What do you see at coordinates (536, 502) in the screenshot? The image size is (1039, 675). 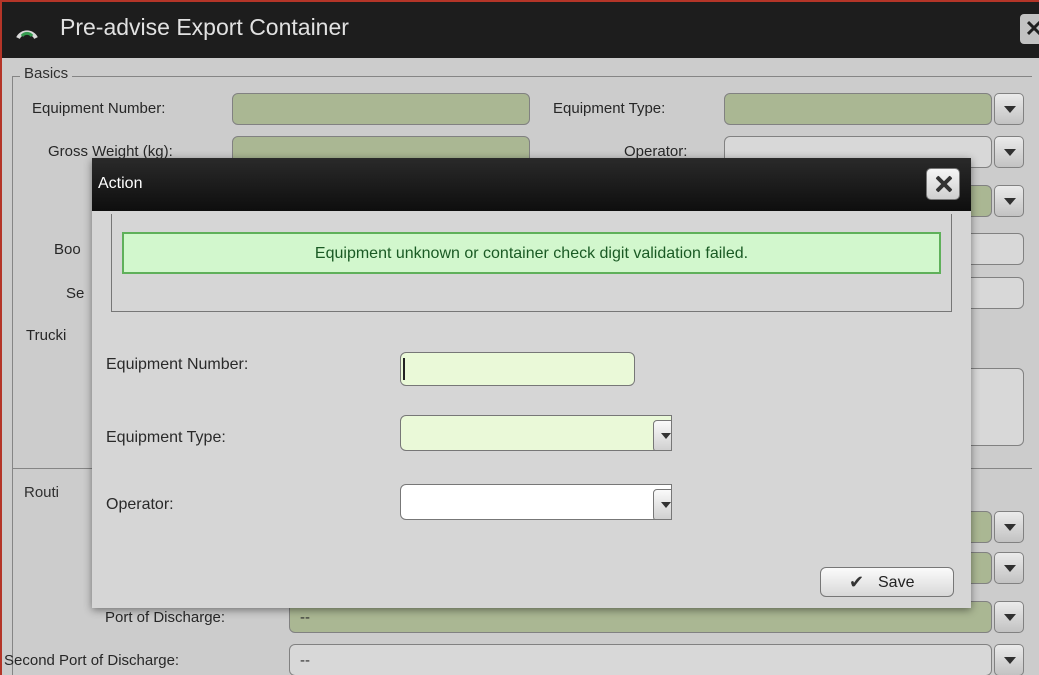 I see `dialog-operator-select` at bounding box center [536, 502].